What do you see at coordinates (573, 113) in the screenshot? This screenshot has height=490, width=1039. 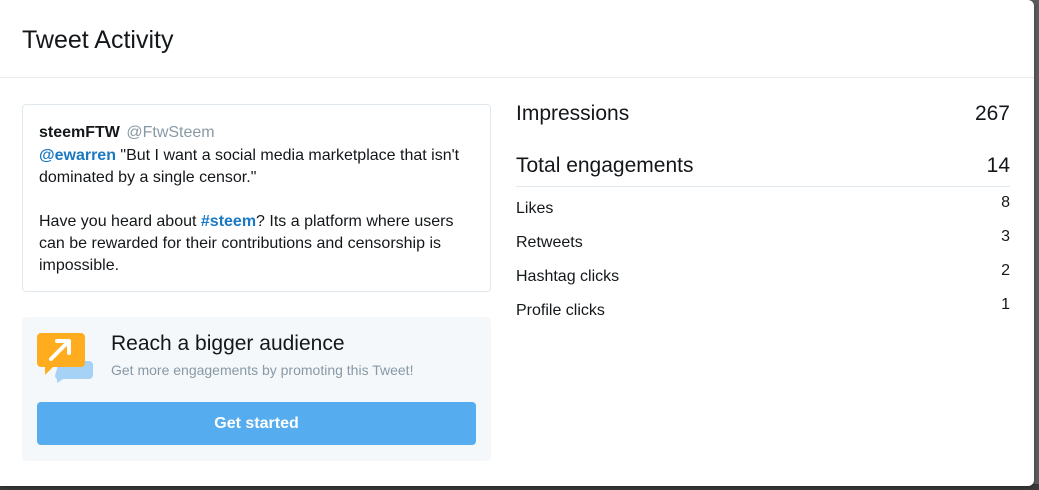 I see `metric-label: Impressions` at bounding box center [573, 113].